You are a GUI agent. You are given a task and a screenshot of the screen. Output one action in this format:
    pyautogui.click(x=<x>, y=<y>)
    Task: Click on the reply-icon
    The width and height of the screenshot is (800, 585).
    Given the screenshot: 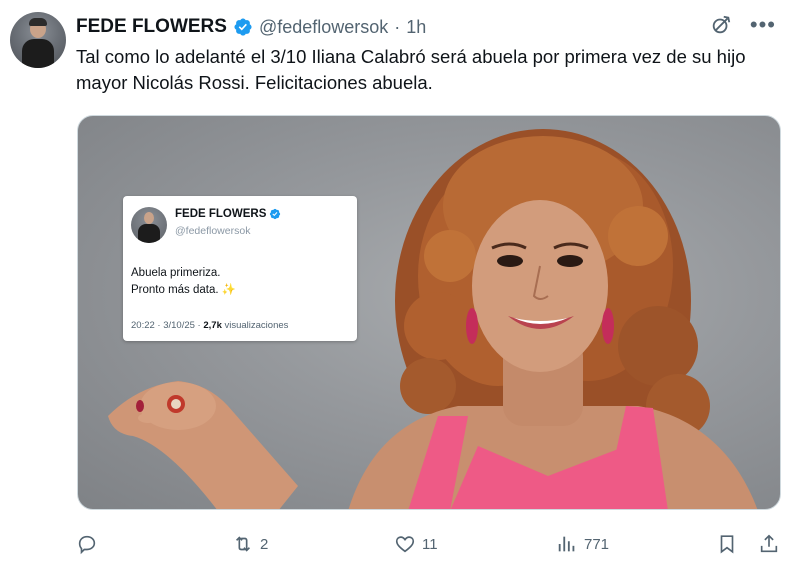 What is the action you would take?
    pyautogui.click(x=87, y=545)
    